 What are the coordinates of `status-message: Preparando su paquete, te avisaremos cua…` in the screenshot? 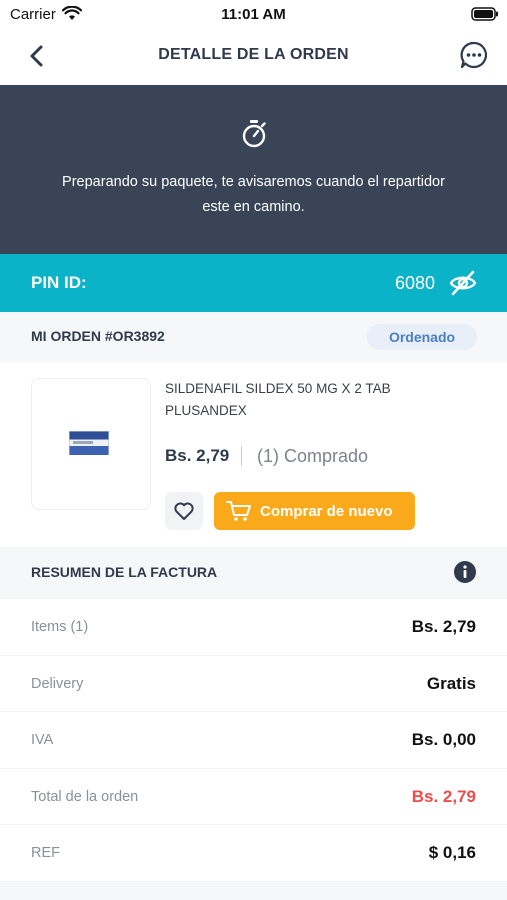 It's located at (253, 194).